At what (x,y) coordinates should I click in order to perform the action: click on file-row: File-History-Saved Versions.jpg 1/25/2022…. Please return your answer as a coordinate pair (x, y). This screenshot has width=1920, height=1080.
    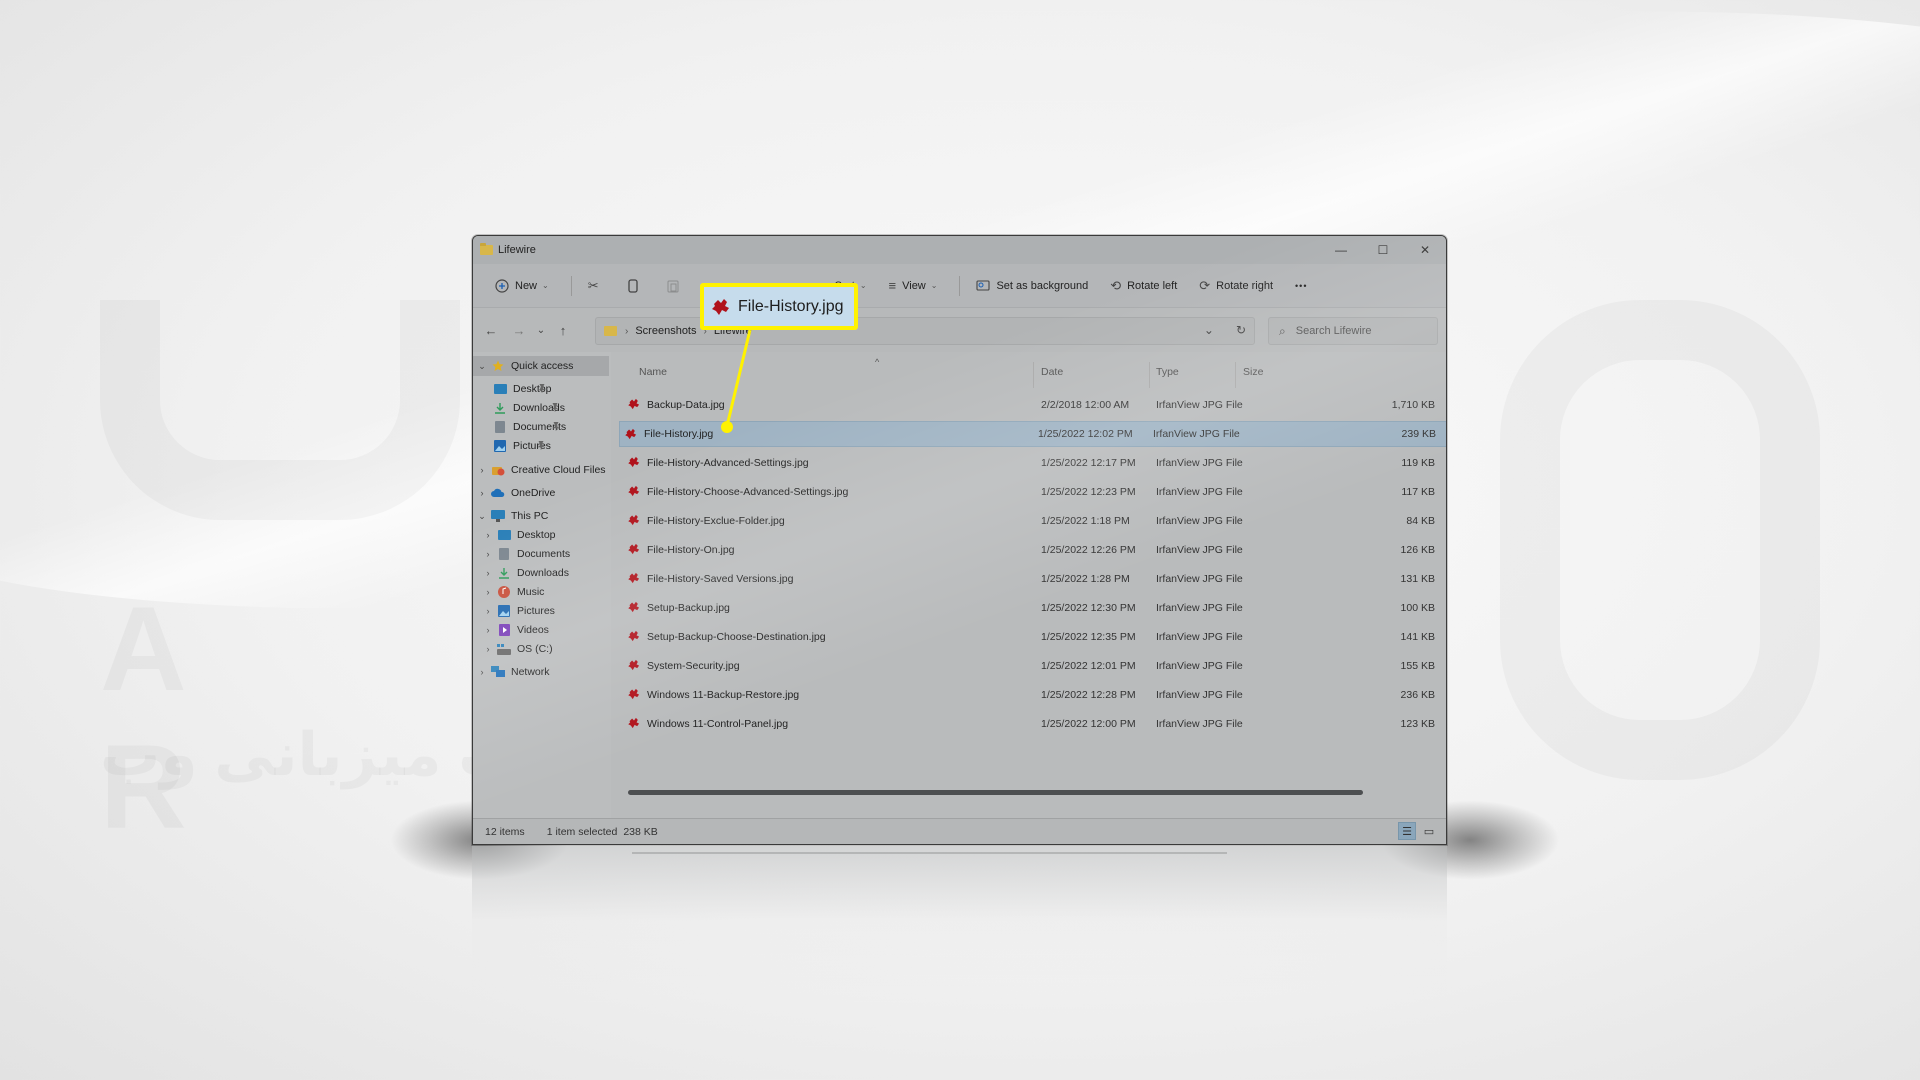
    Looking at the image, I should click on (1034, 579).